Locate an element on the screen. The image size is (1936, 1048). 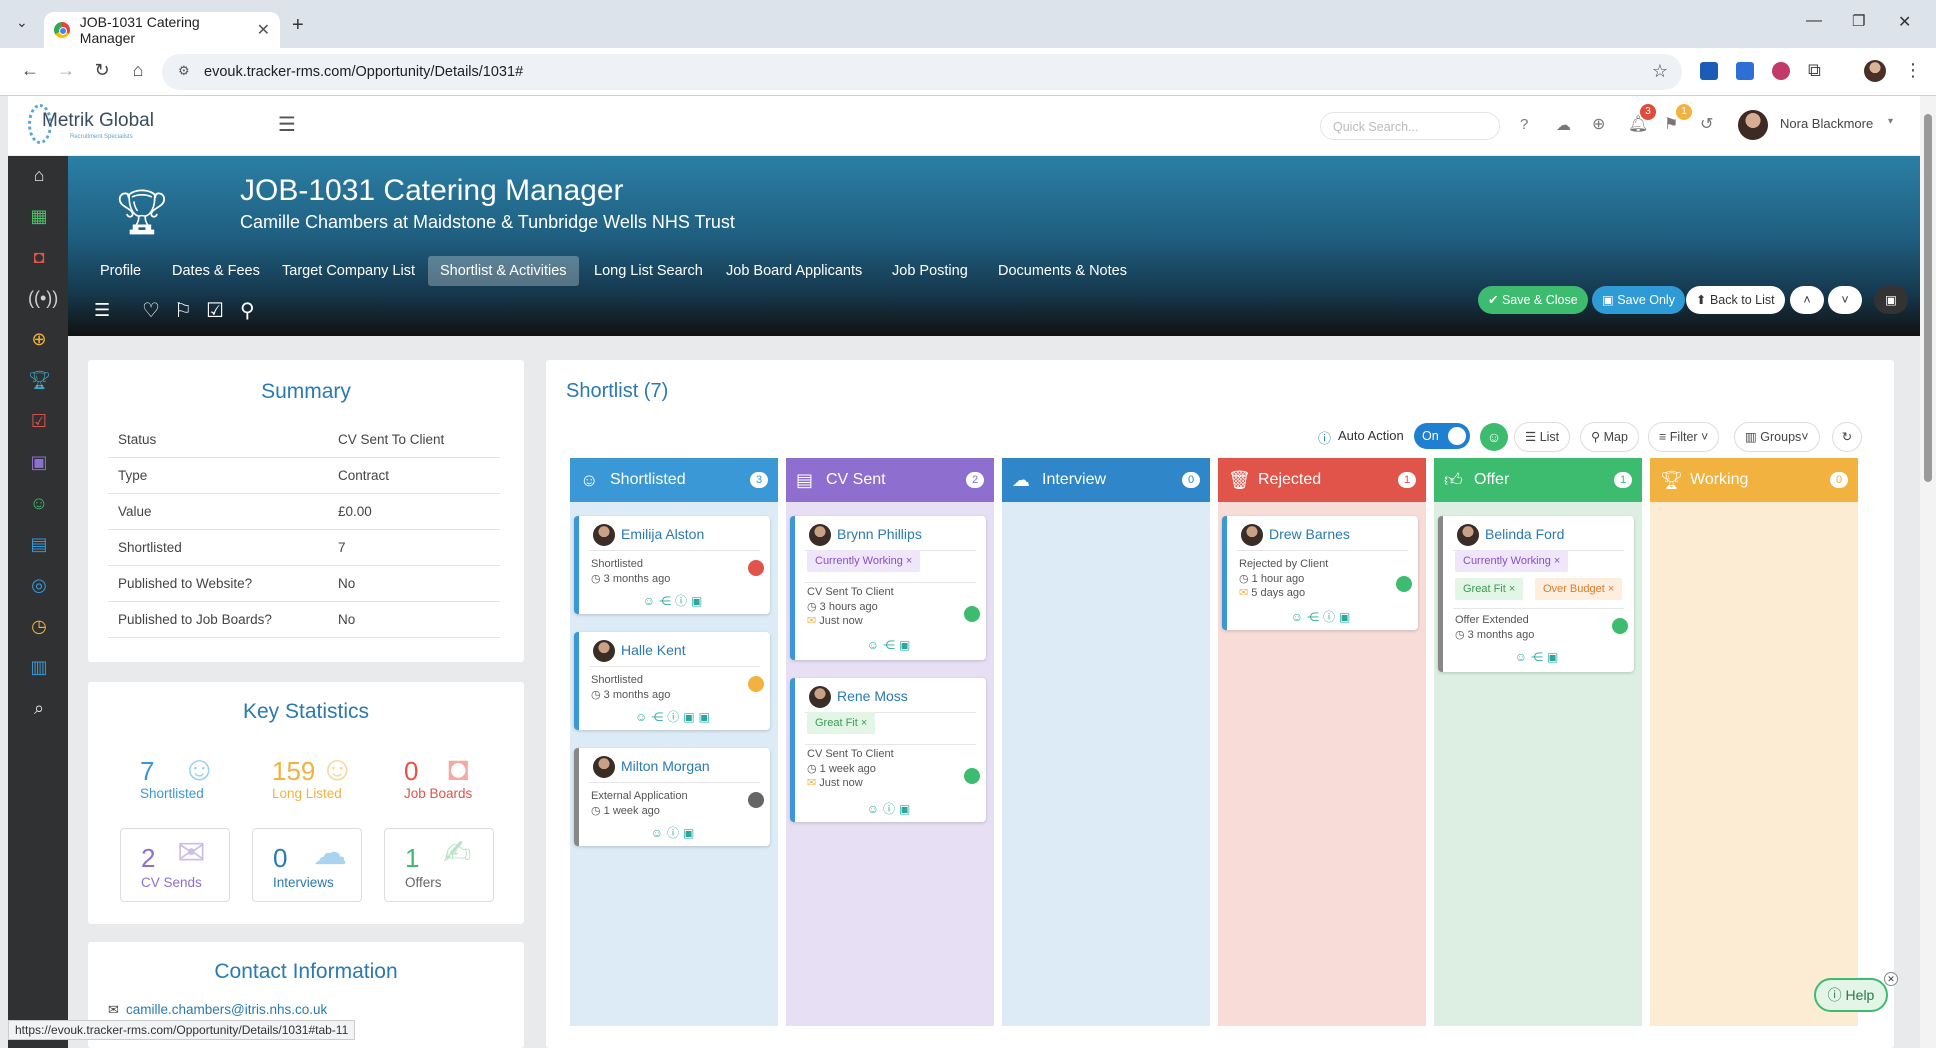
minimize-icon: — is located at coordinates (1814, 21).